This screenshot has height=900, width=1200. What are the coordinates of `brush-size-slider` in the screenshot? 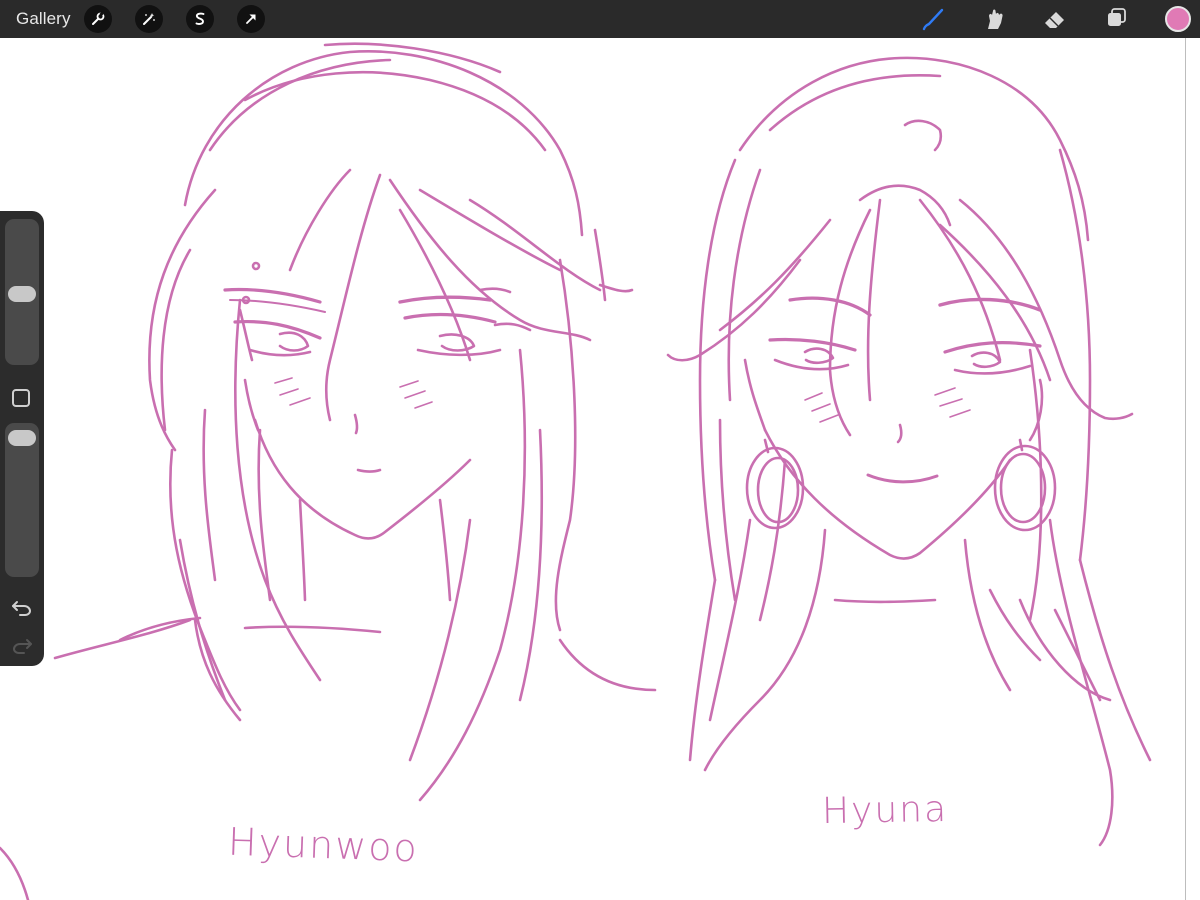 It's located at (22, 292).